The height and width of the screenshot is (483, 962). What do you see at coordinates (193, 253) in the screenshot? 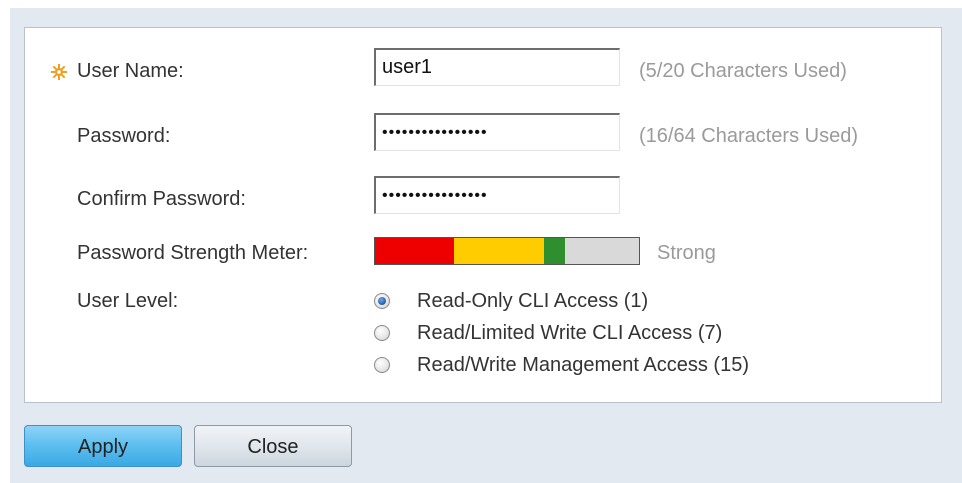
I see `password-strength-label: Password Strength Meter:` at bounding box center [193, 253].